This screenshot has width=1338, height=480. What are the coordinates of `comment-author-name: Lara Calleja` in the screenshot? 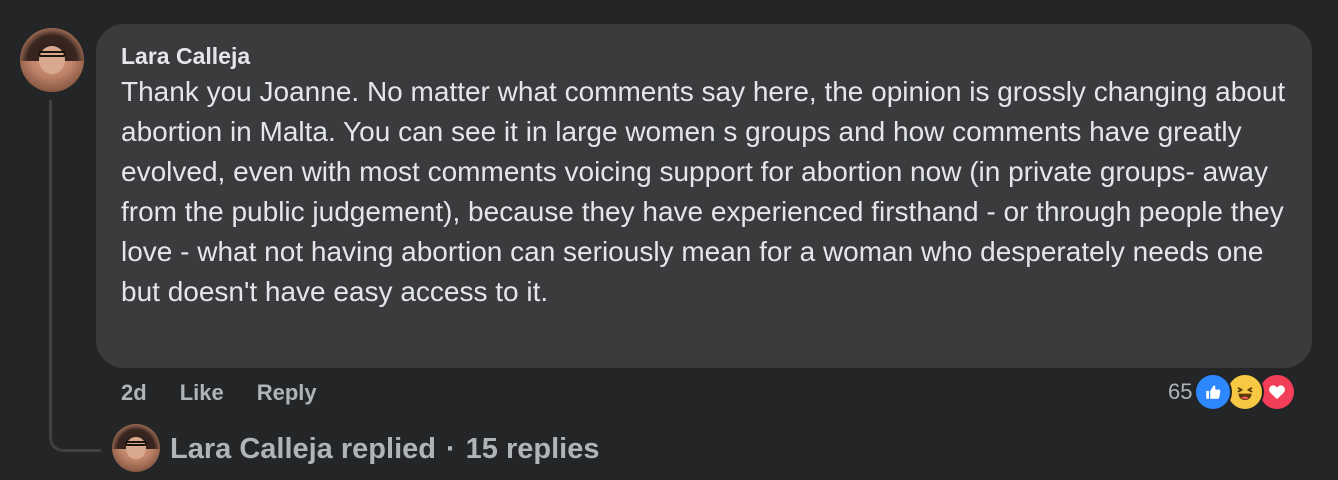 It's located at (704, 56).